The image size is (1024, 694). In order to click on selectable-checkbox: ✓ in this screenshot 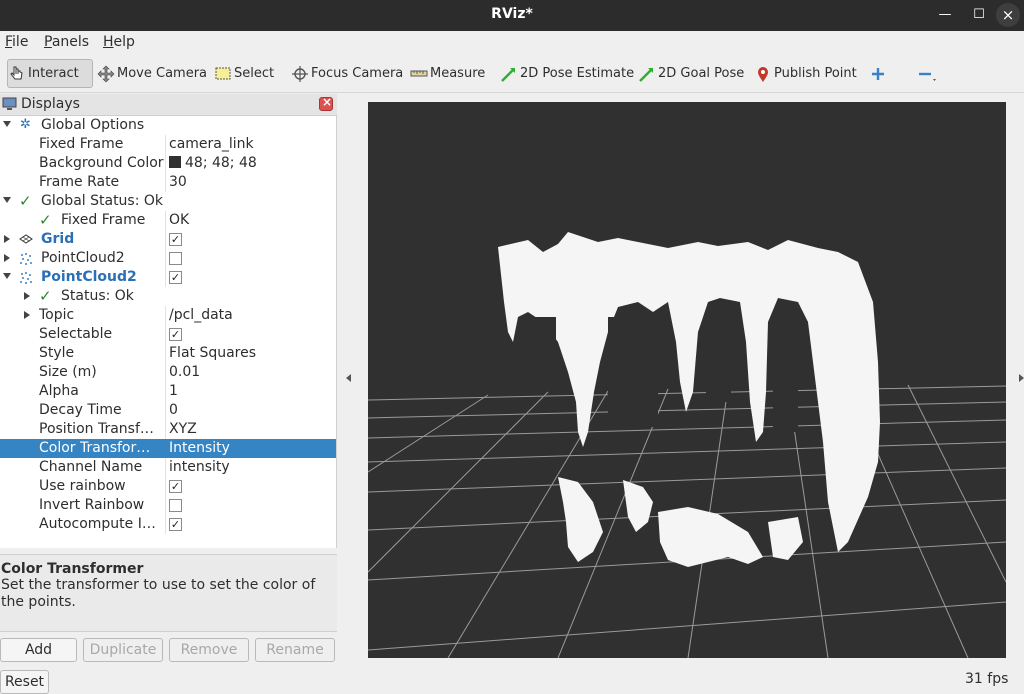, I will do `click(175, 334)`.